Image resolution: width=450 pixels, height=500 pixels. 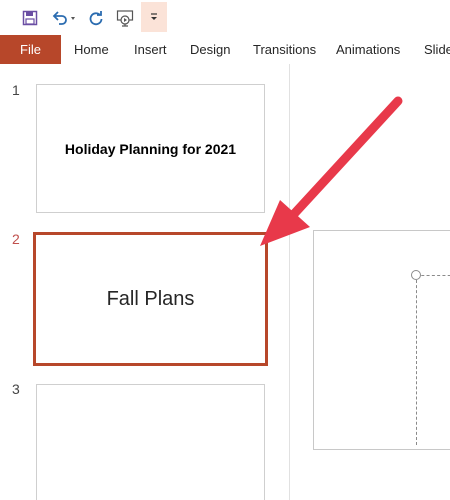 I want to click on tab-transitions: Transitions, so click(x=284, y=49).